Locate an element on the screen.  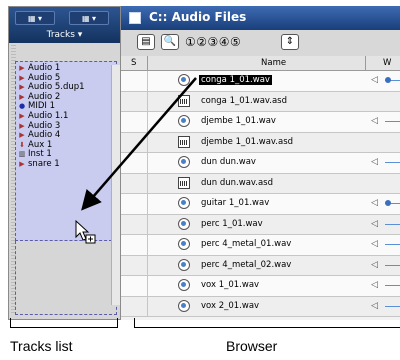
file-row: conga 1_01.wav ◁ is located at coordinates (260, 81).